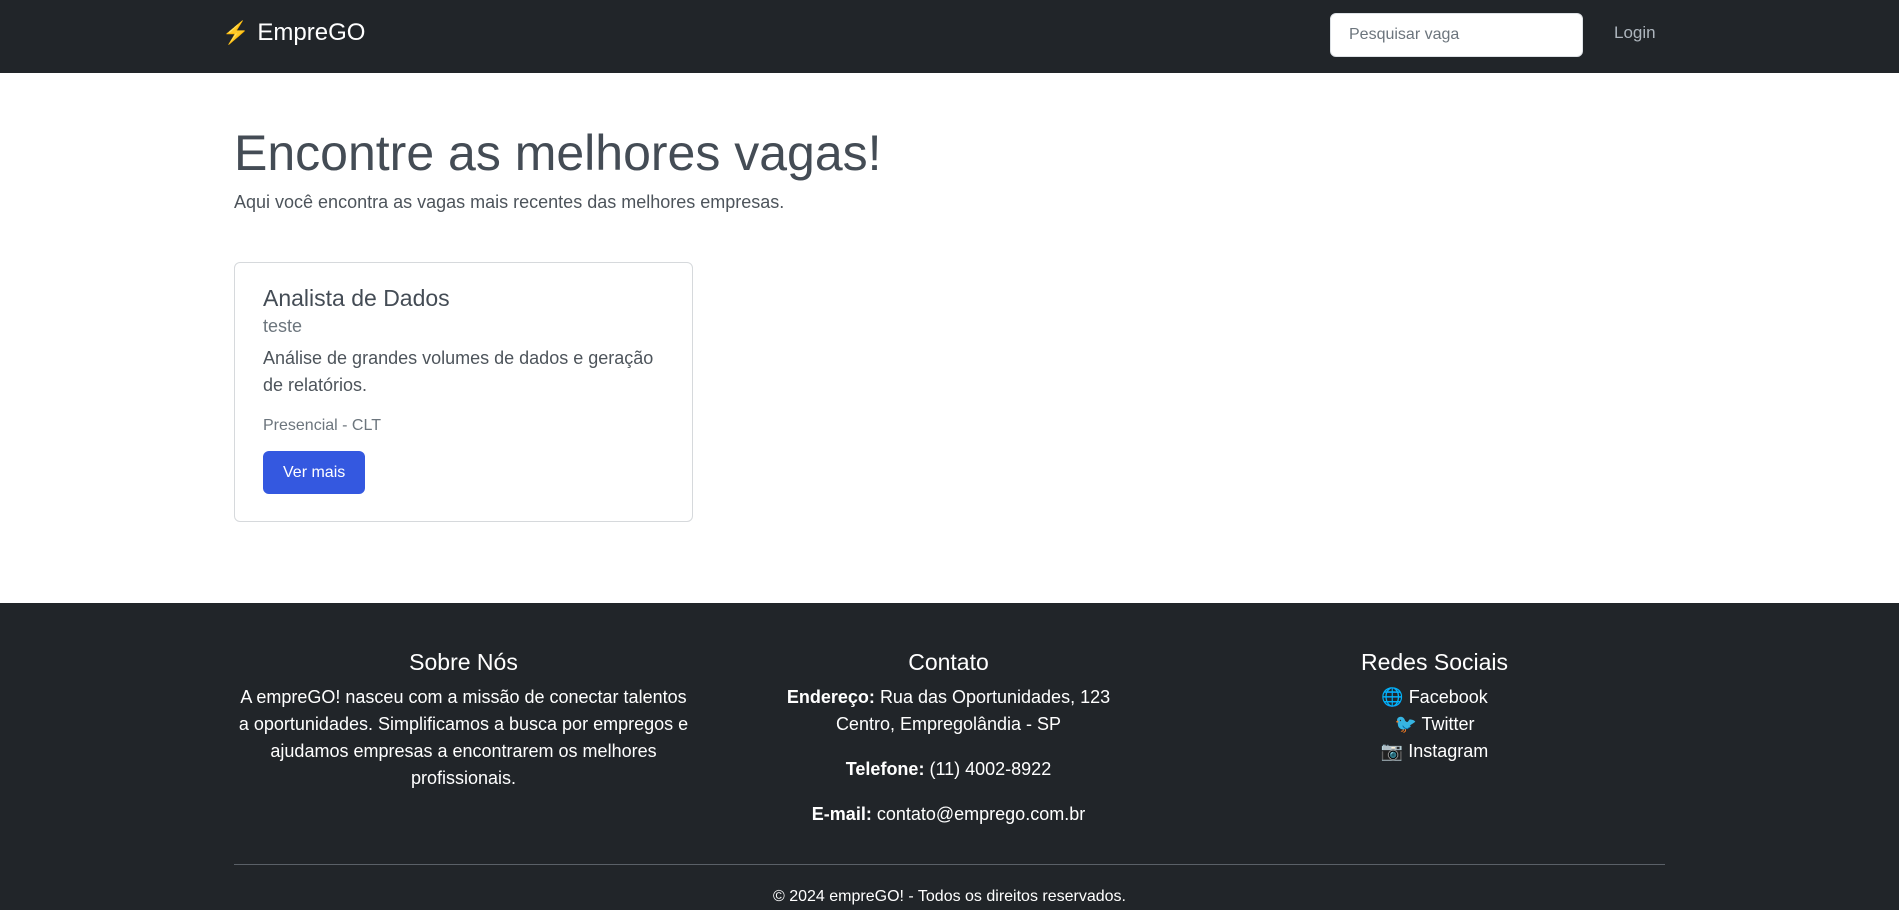  I want to click on bird-icon: 🐦, so click(1405, 724).